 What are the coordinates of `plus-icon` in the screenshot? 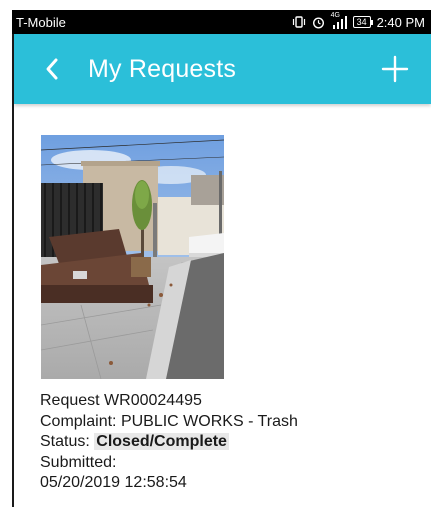 It's located at (395, 69).